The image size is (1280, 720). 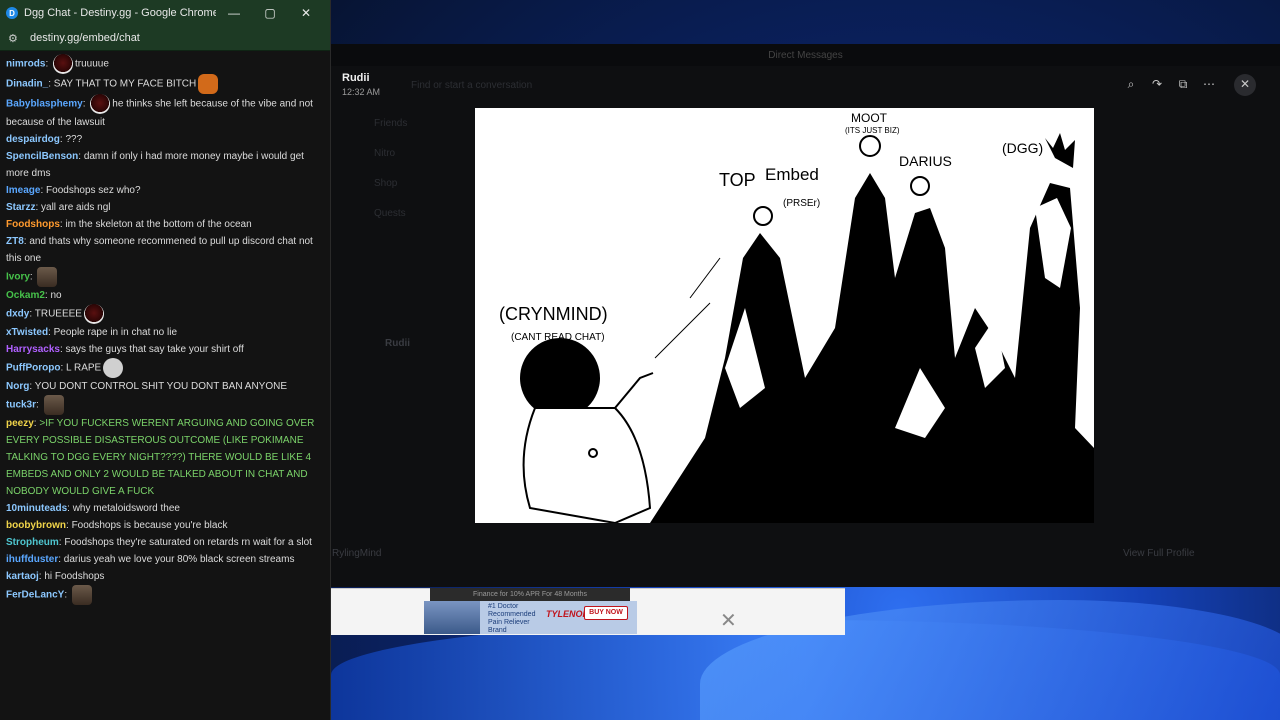 What do you see at coordinates (165, 405) in the screenshot?
I see `chat-message: tuck3r:` at bounding box center [165, 405].